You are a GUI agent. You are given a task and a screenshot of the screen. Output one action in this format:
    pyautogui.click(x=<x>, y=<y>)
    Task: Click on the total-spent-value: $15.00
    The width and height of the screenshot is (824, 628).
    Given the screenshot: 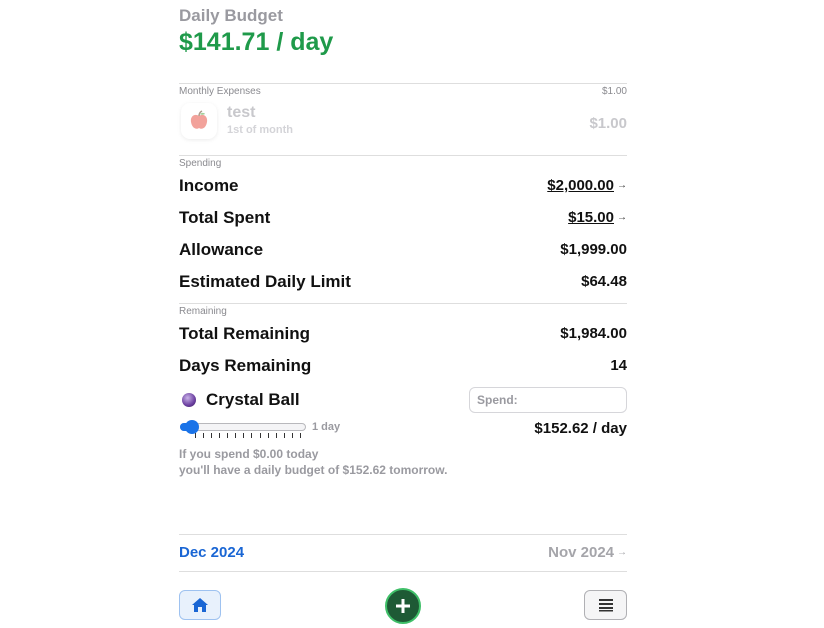 What is the action you would take?
    pyautogui.click(x=591, y=217)
    